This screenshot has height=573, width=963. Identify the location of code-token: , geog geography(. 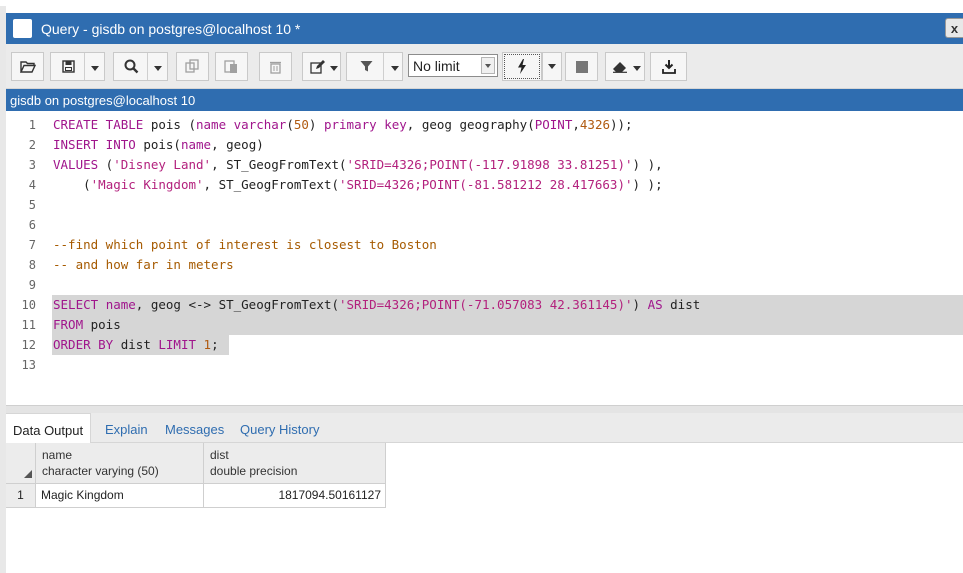
(470, 124).